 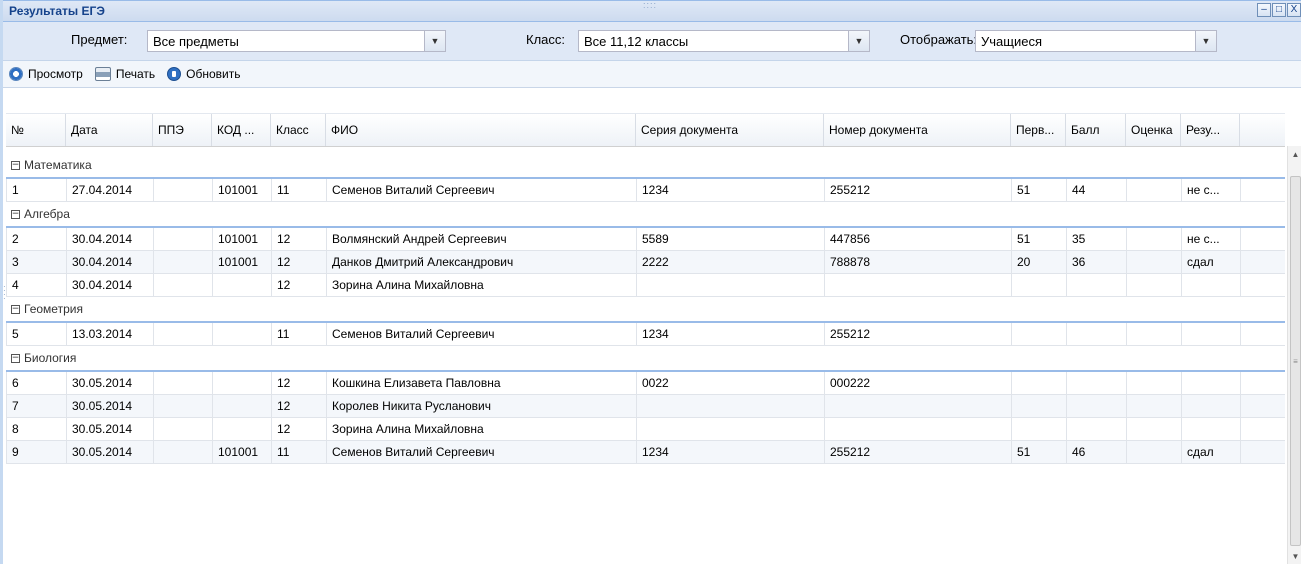 What do you see at coordinates (47, 214) in the screenshot?
I see `group-label: Алгебра` at bounding box center [47, 214].